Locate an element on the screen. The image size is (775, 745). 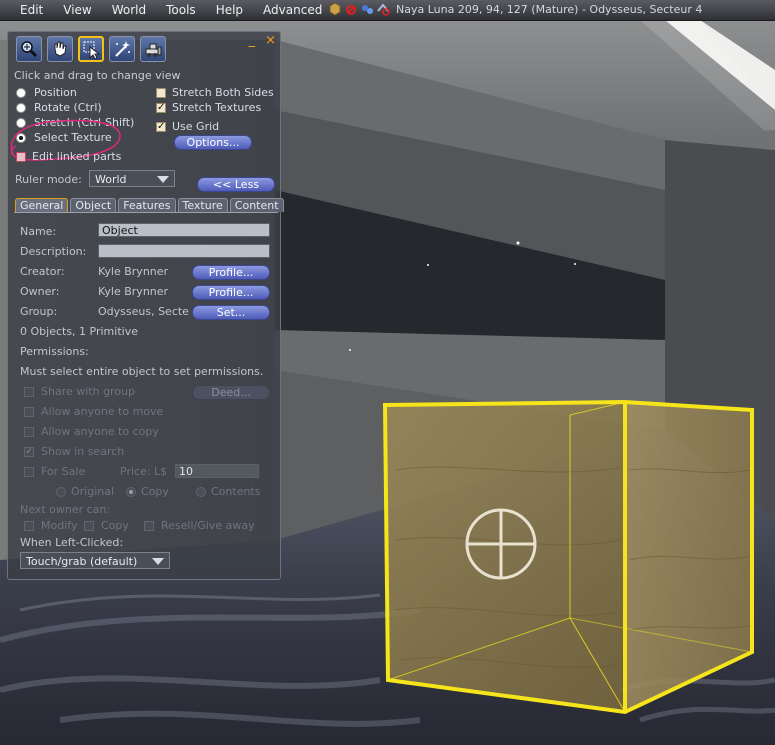
ruler-mode-label: Ruler mode: is located at coordinates (48, 179).